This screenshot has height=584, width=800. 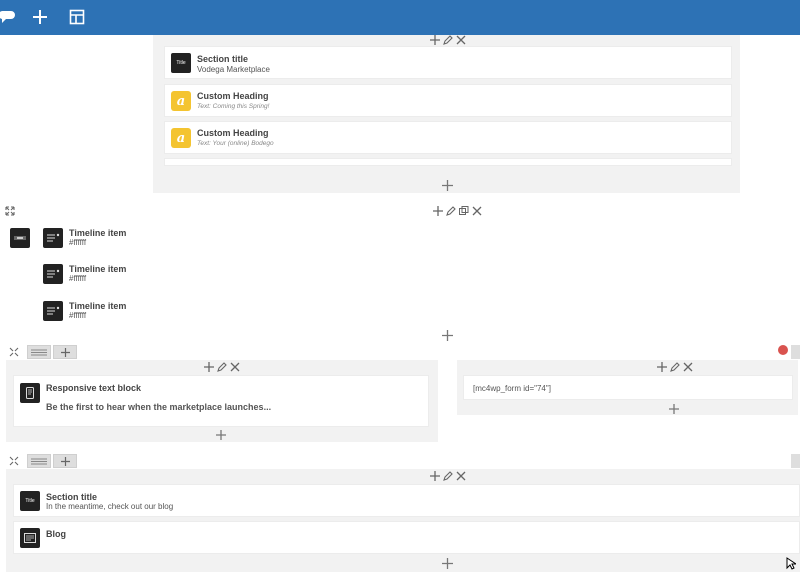 I want to click on top-section-controls, so click(x=448, y=40).